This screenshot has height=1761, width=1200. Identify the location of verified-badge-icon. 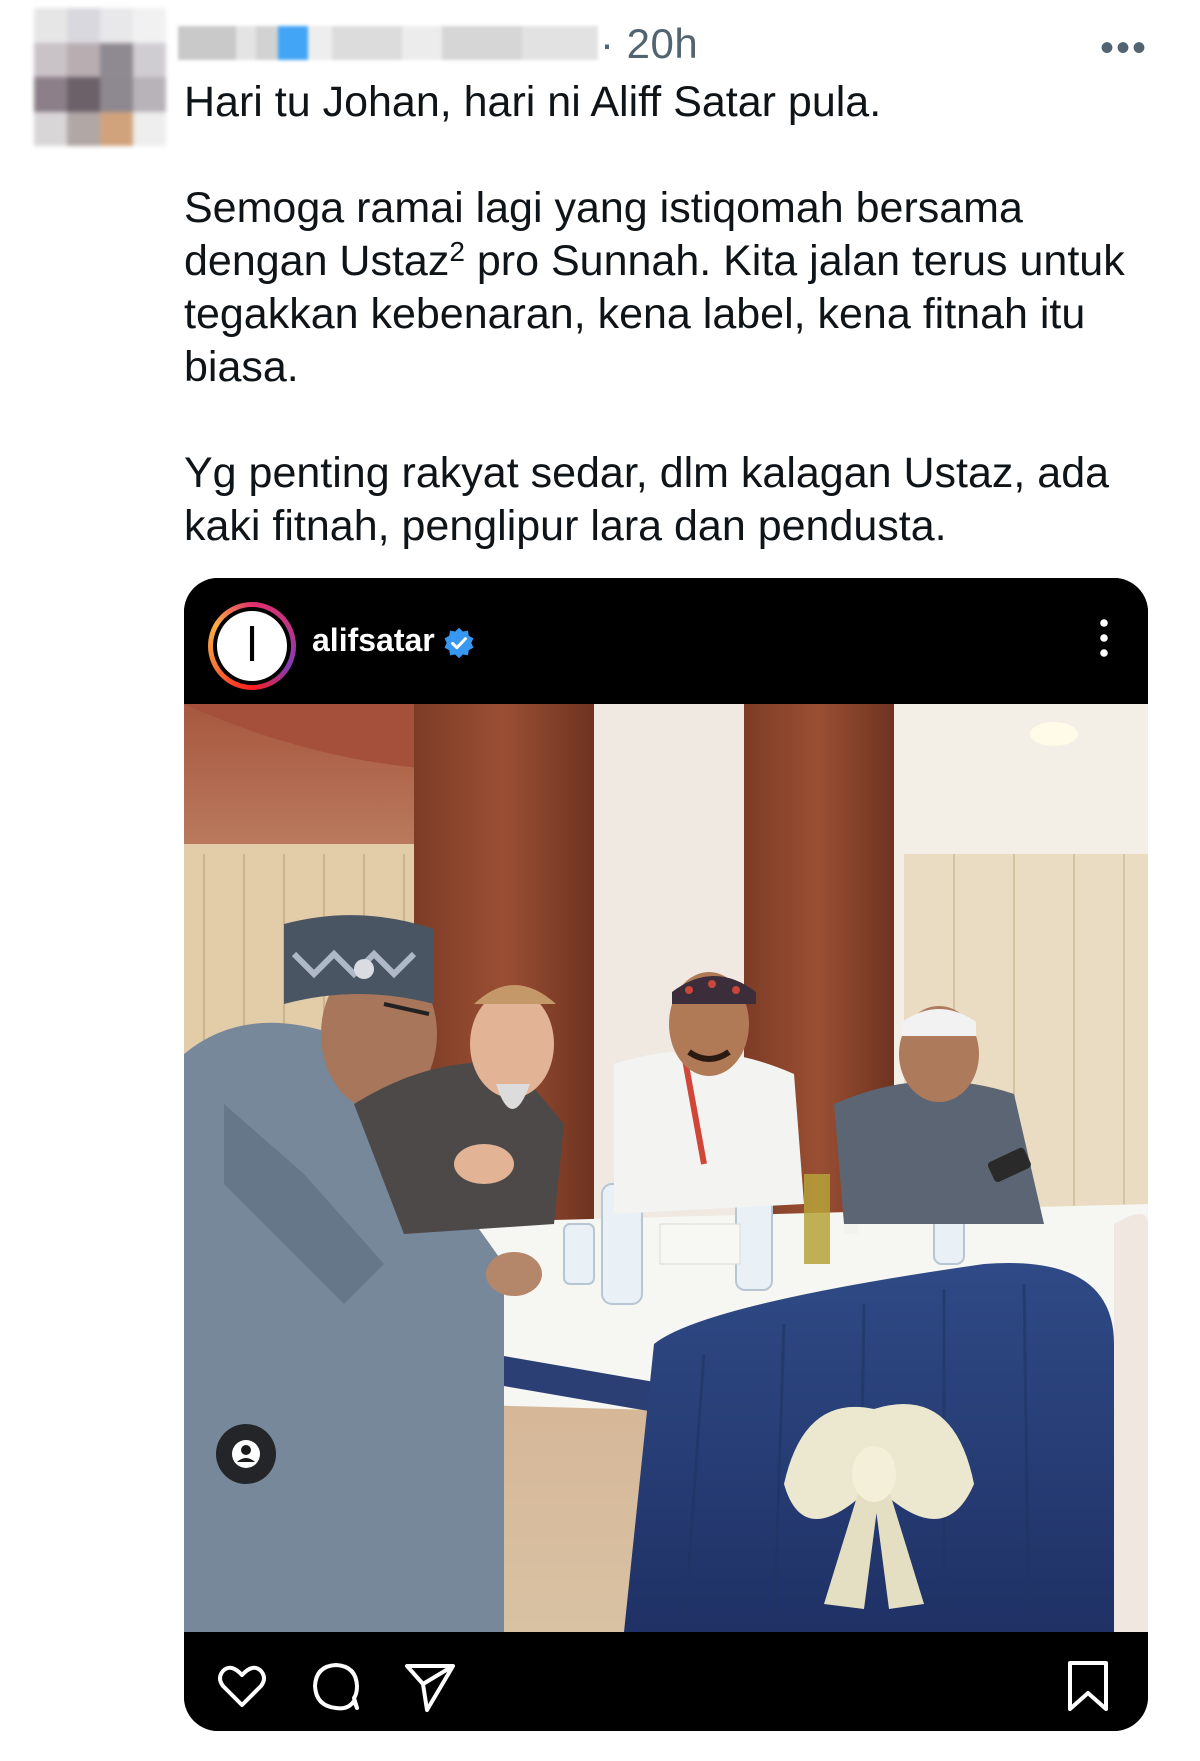
(459, 643).